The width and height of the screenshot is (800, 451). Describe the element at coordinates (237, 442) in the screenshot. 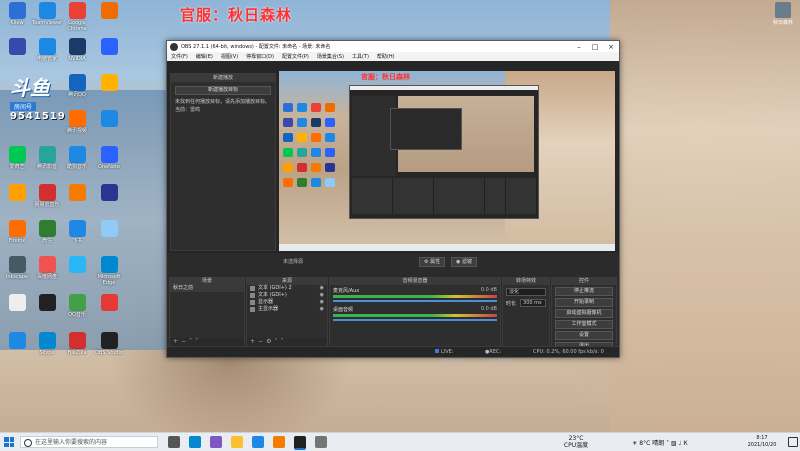

I see `explorer-icon` at that location.